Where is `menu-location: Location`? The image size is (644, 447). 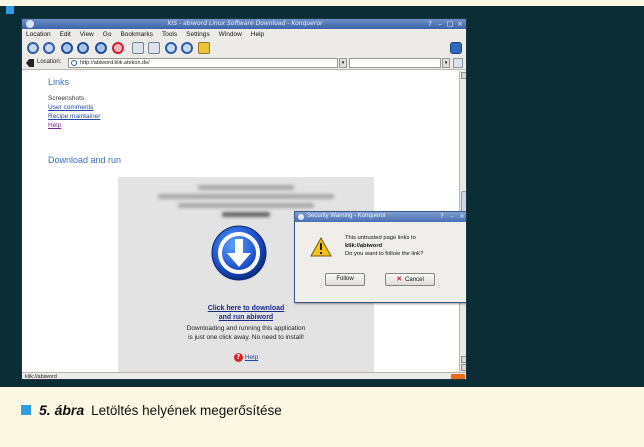 menu-location: Location is located at coordinates (38, 34).